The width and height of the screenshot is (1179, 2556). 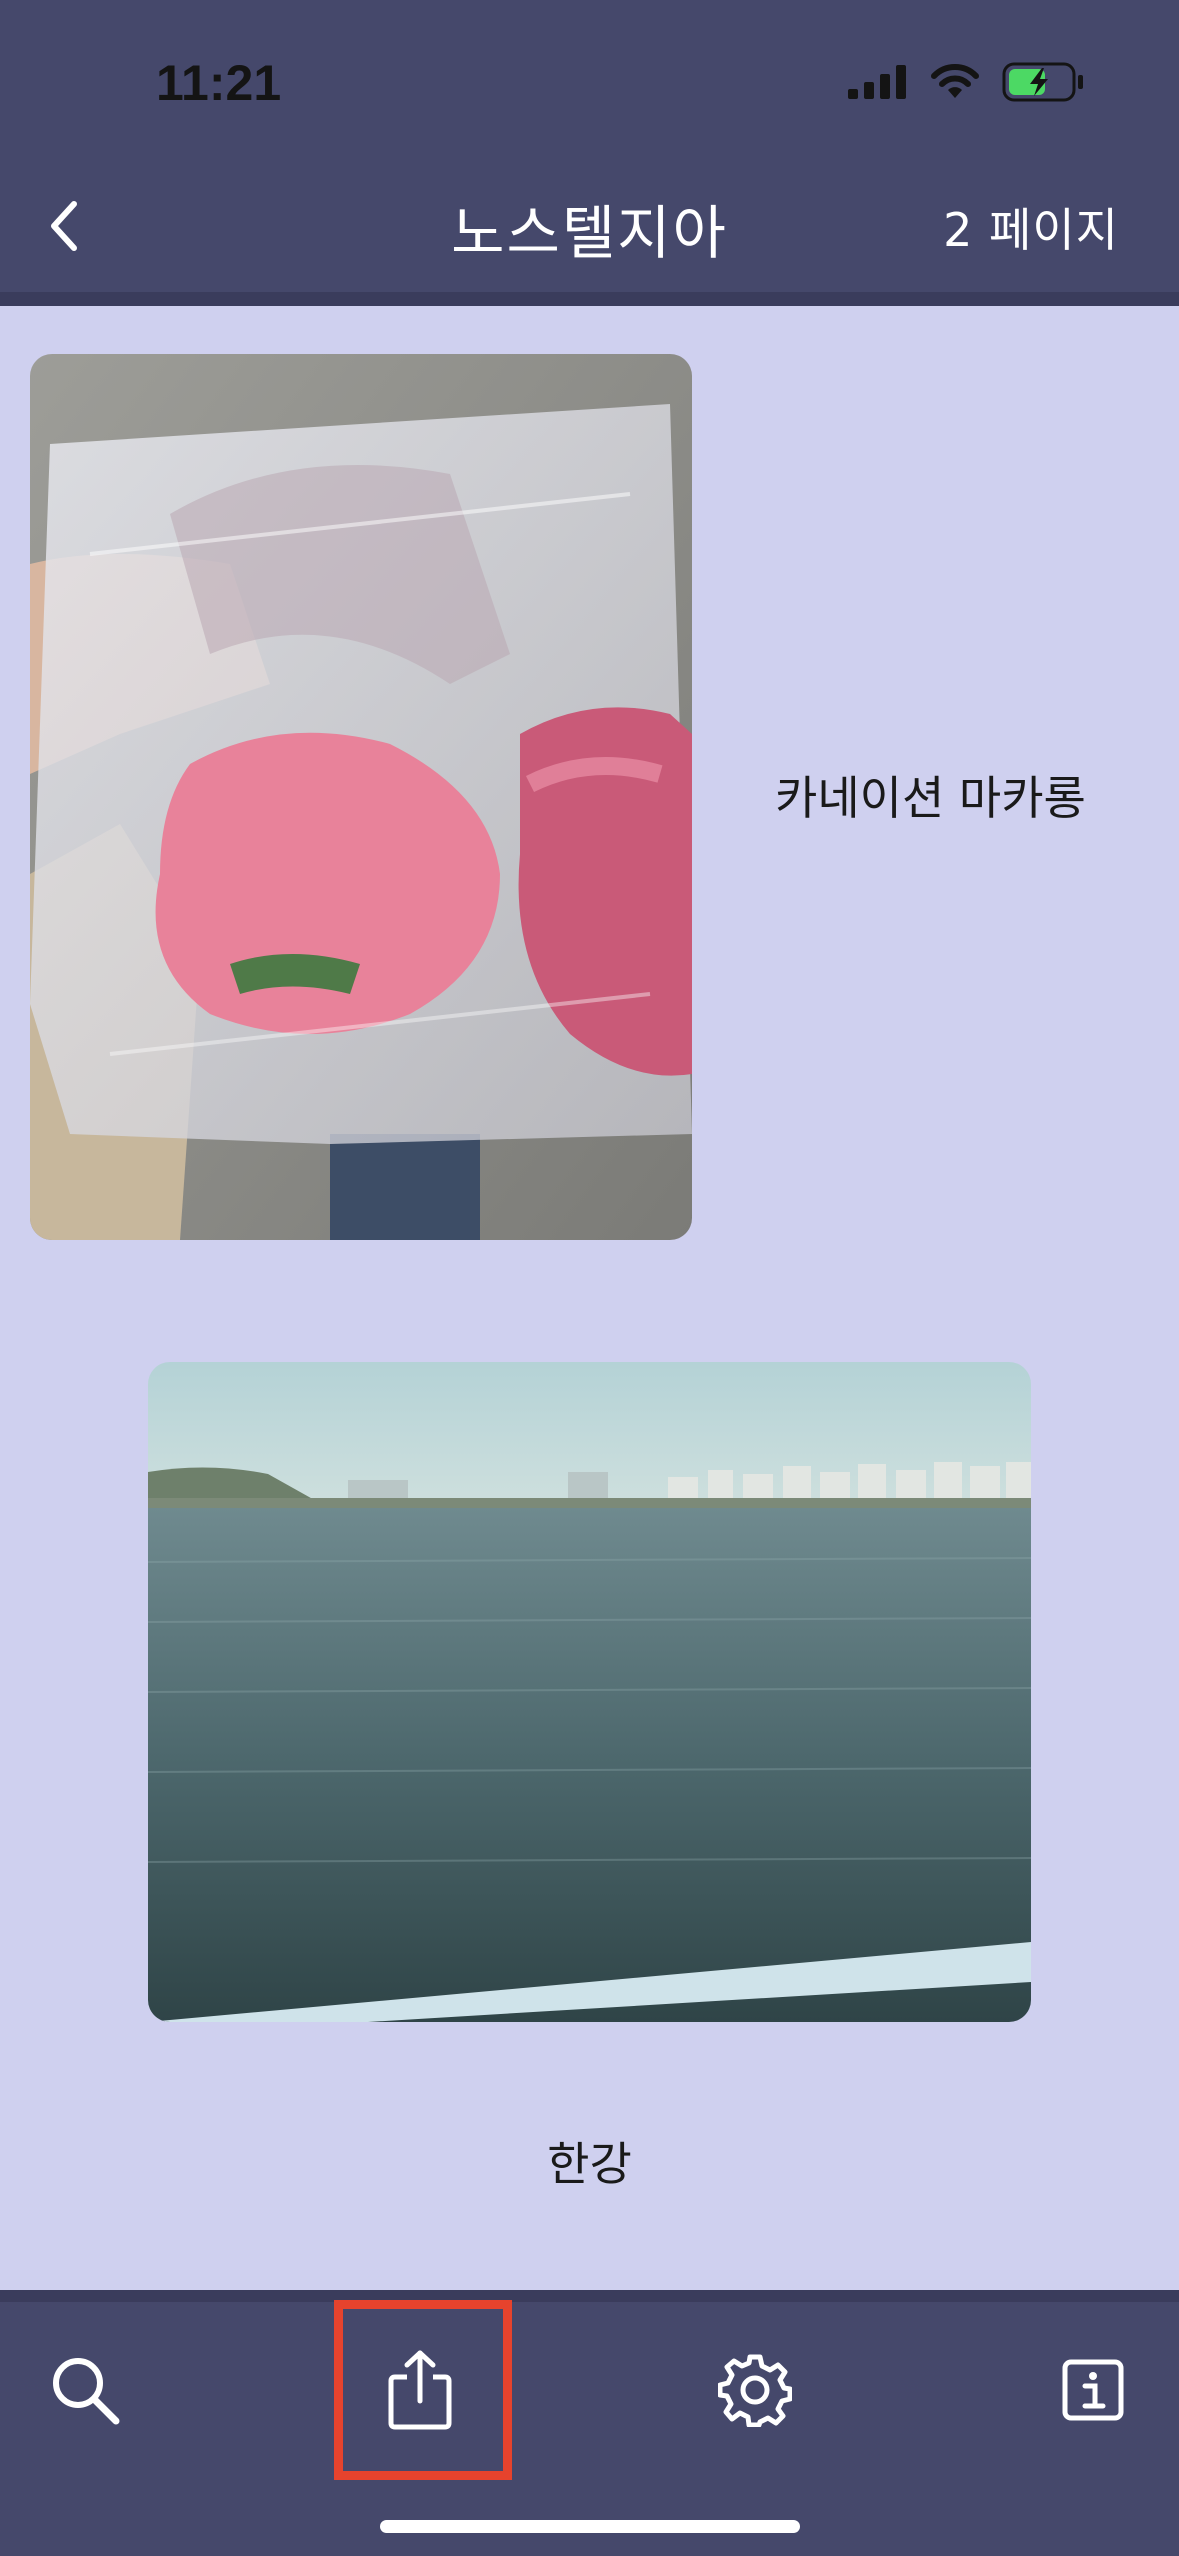 I want to click on settings-button, so click(x=755, y=2390).